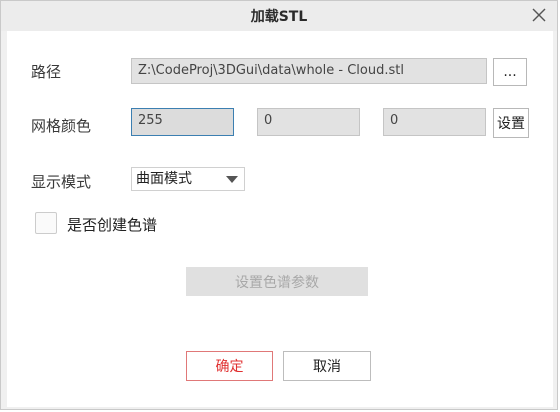 The height and width of the screenshot is (412, 560). What do you see at coordinates (277, 281) in the screenshot?
I see `colormap-params-button: 设置色谱参数` at bounding box center [277, 281].